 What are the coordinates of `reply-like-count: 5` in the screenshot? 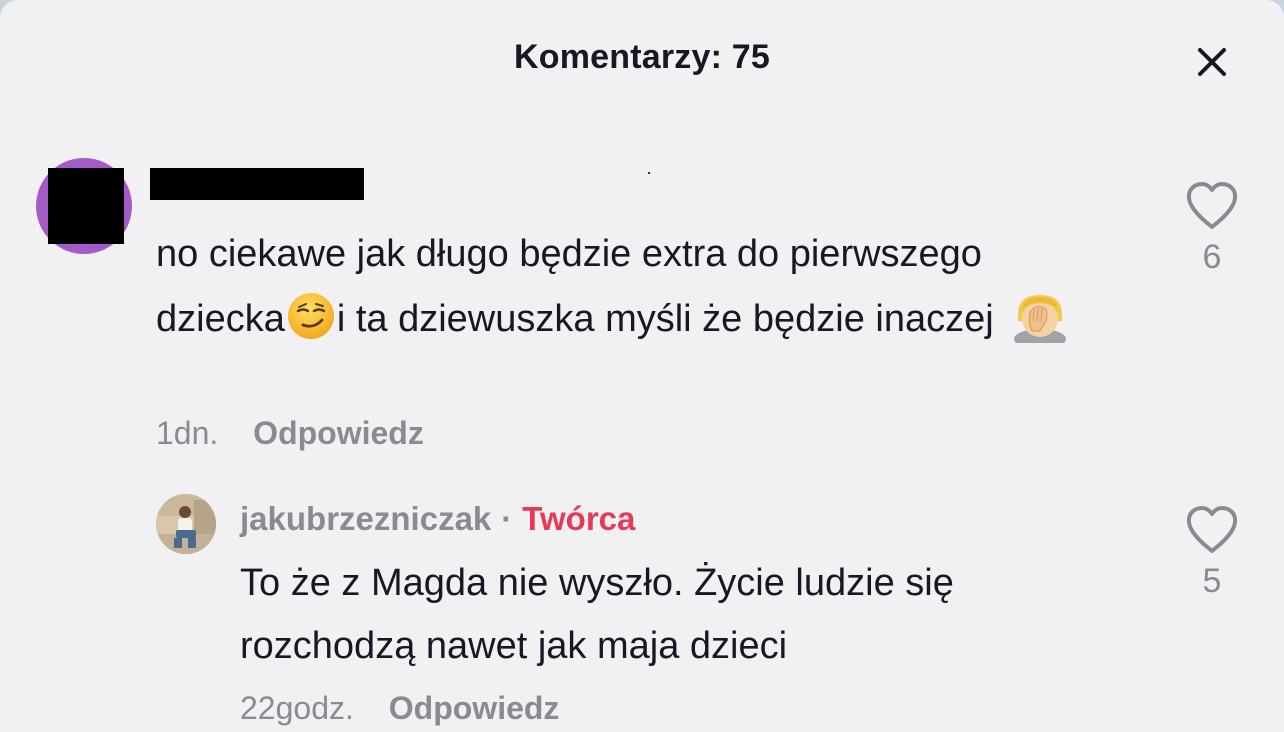 It's located at (1212, 581).